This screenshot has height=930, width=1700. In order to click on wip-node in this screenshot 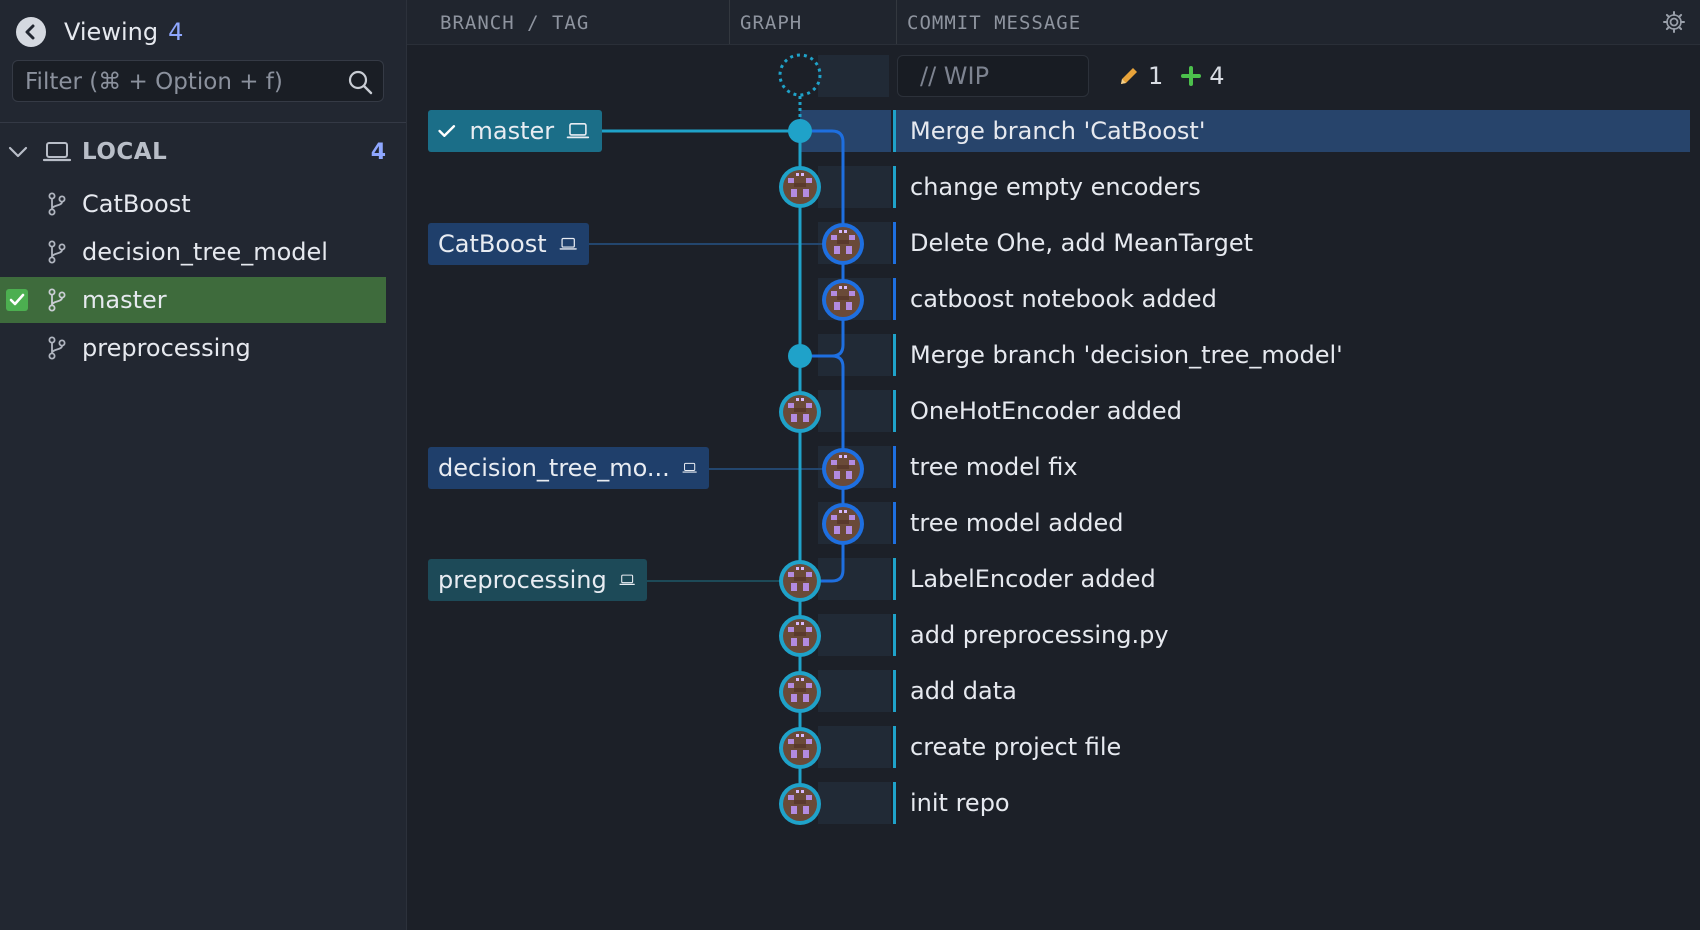, I will do `click(800, 75)`.